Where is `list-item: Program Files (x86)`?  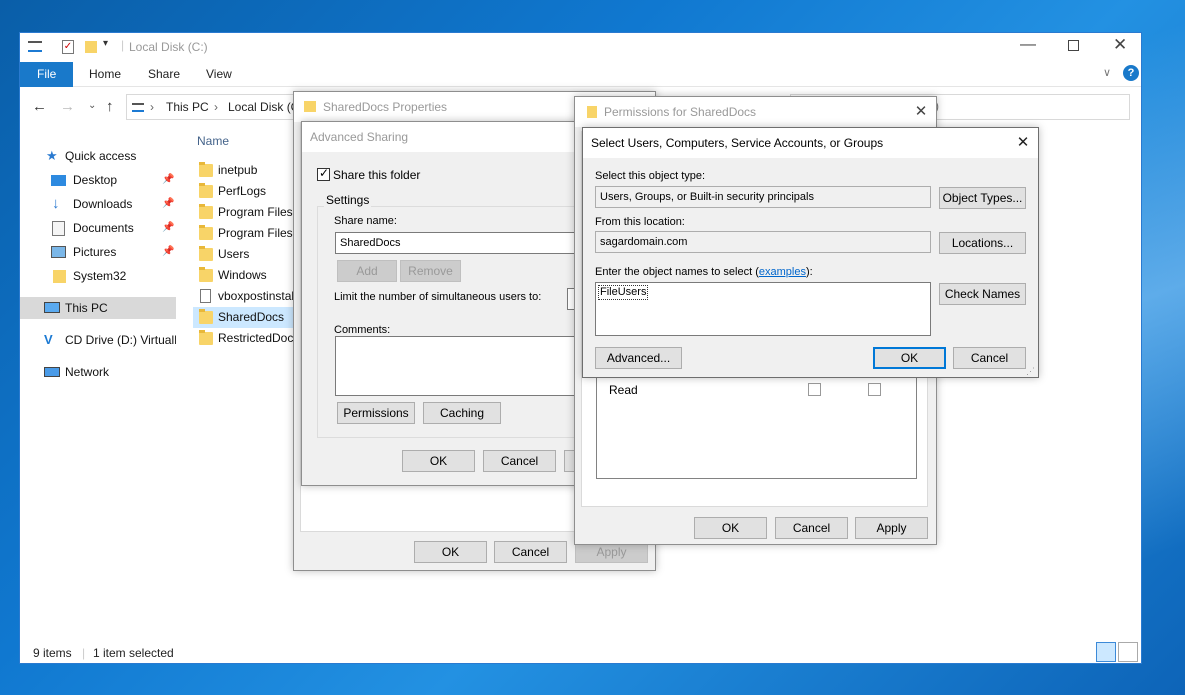 list-item: Program Files (x86) is located at coordinates (248, 233).